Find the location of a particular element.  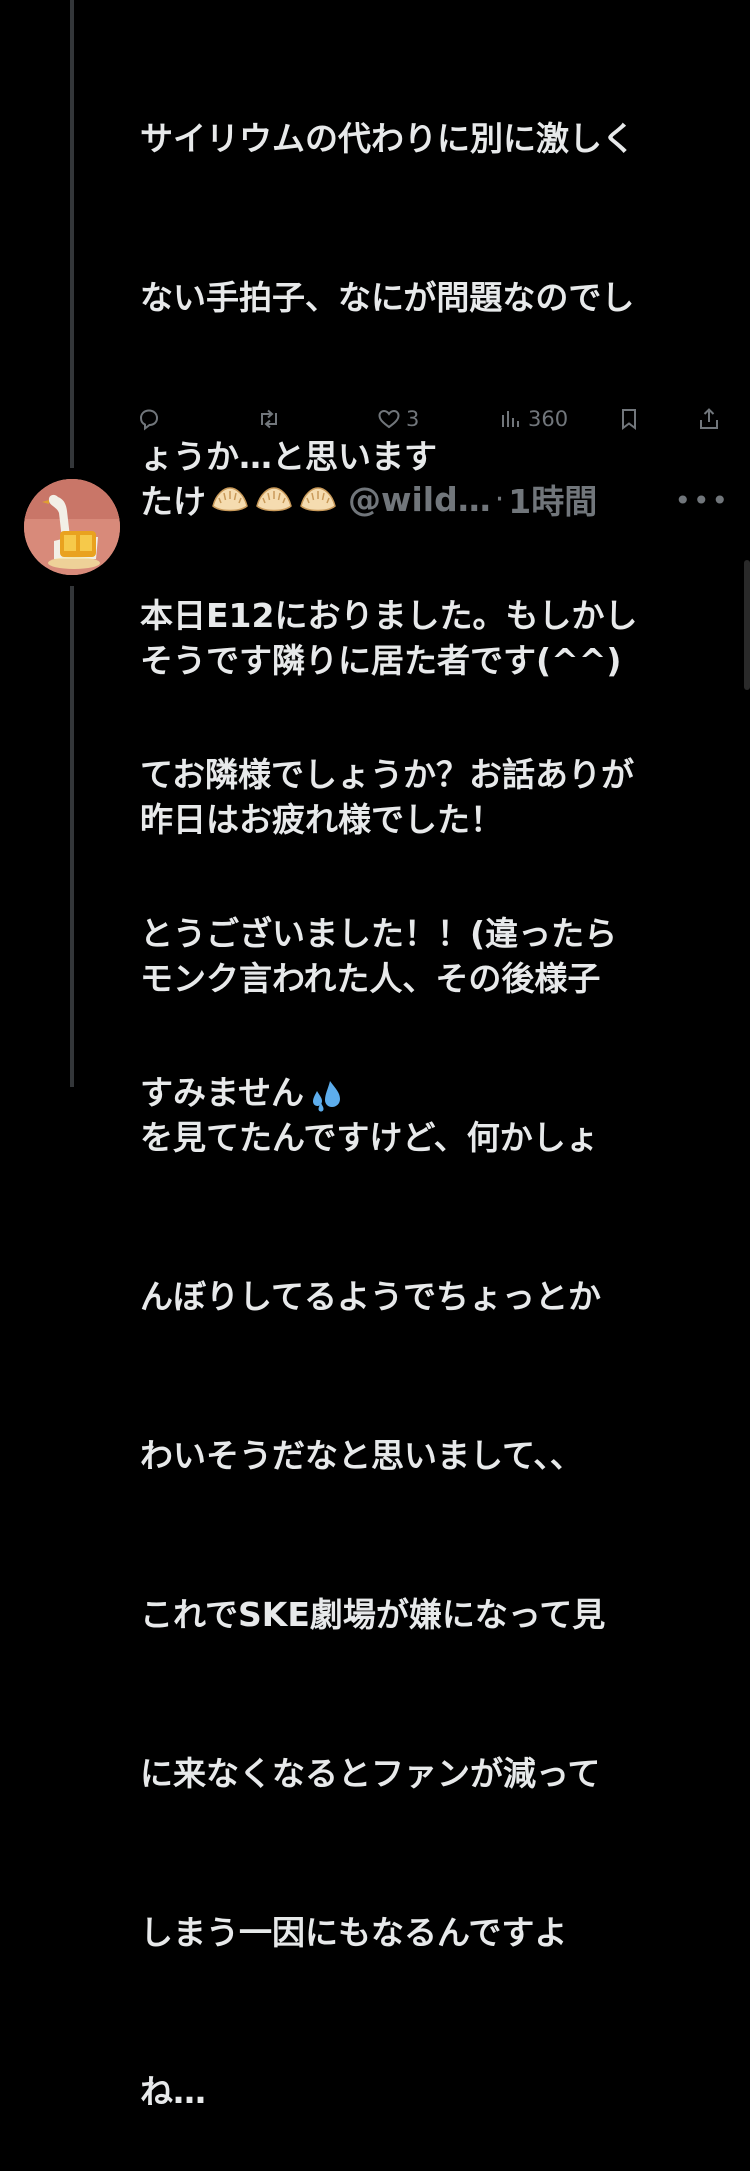

retweet-icon is located at coordinates (269, 419).